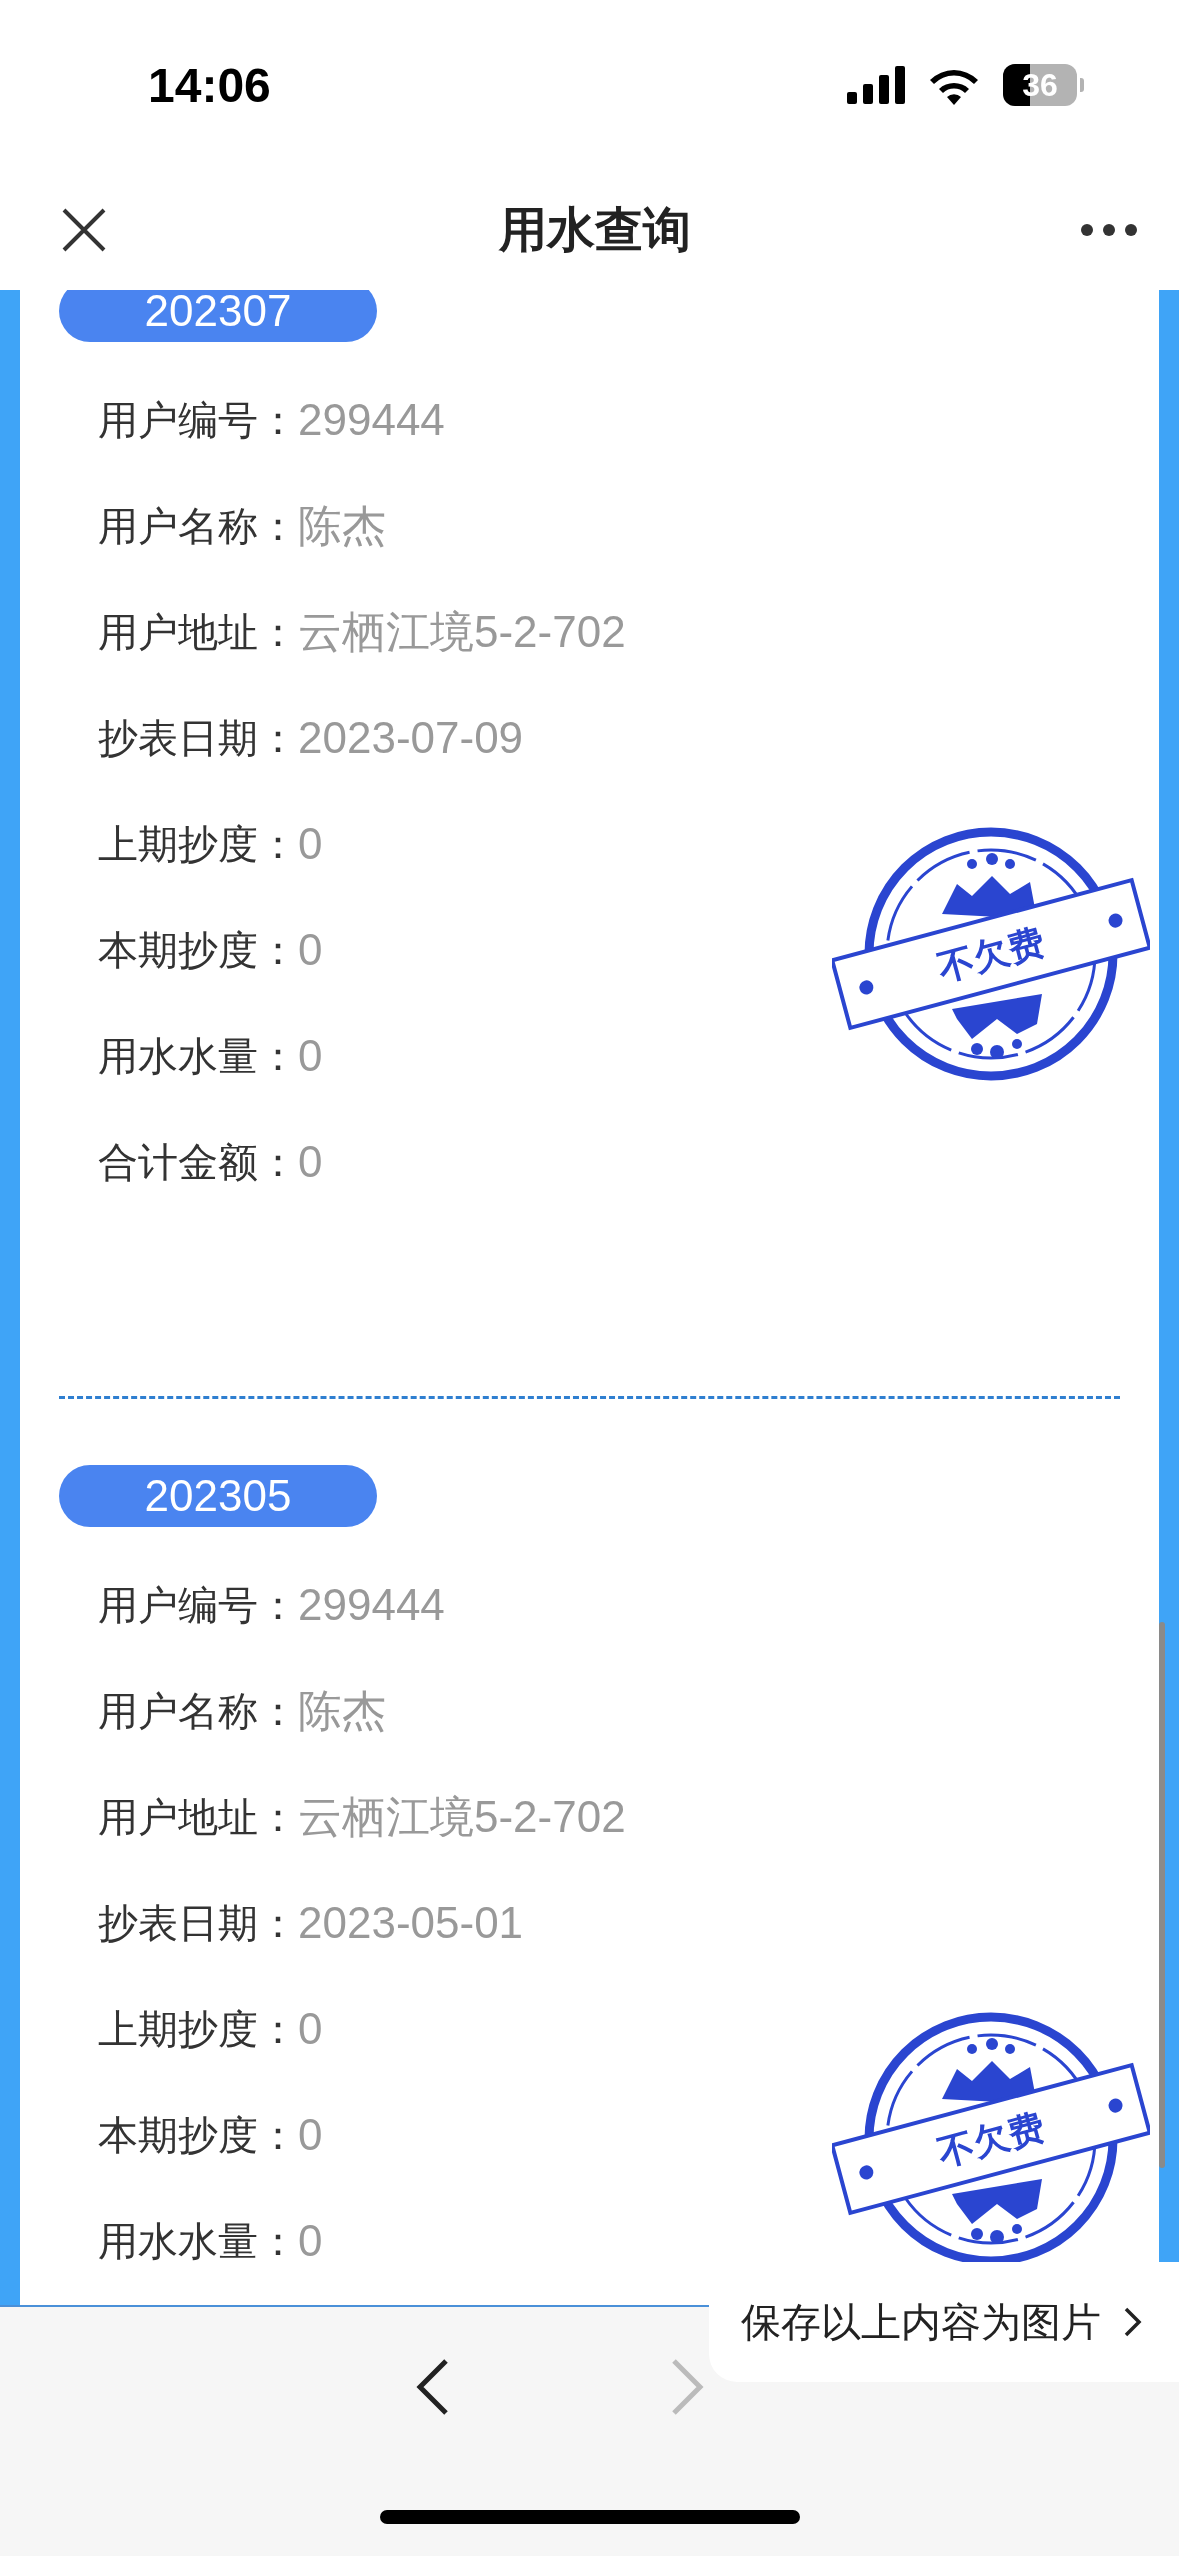  I want to click on status-time: 14:06, so click(209, 85).